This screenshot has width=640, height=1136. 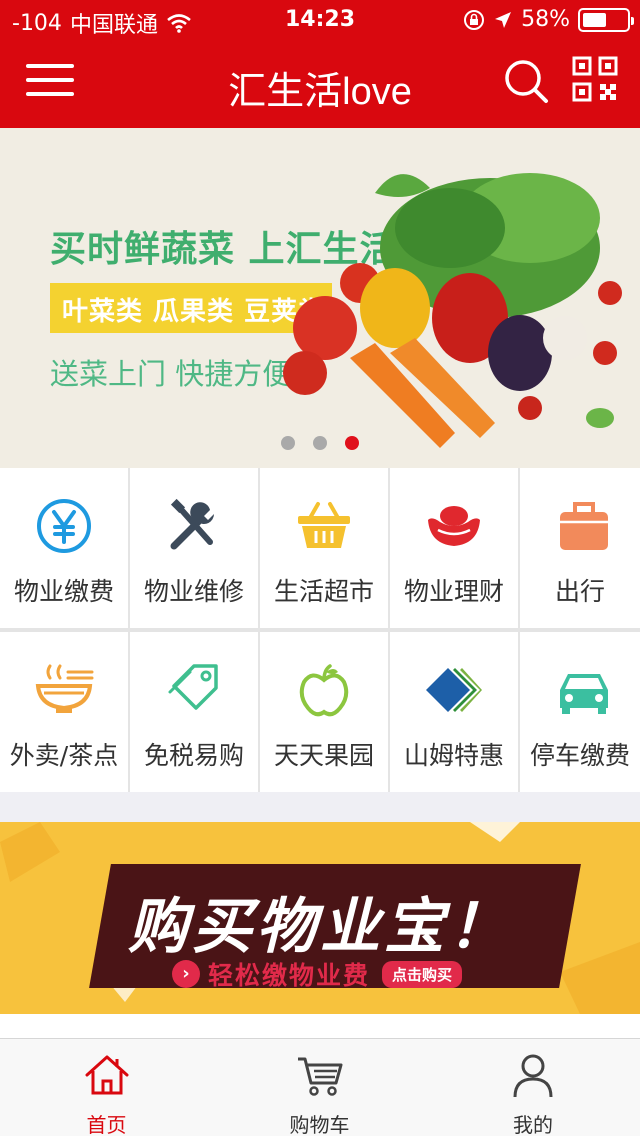 What do you see at coordinates (193, 591) in the screenshot?
I see `service-label: 物业维修` at bounding box center [193, 591].